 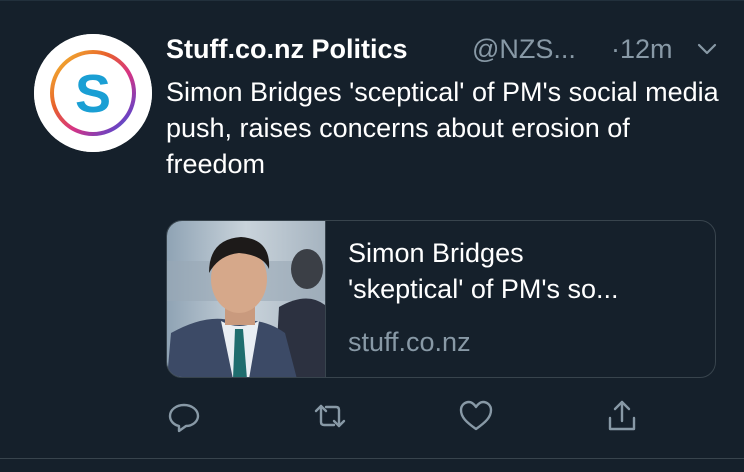 What do you see at coordinates (372, 458) in the screenshot?
I see `bottom-divider` at bounding box center [372, 458].